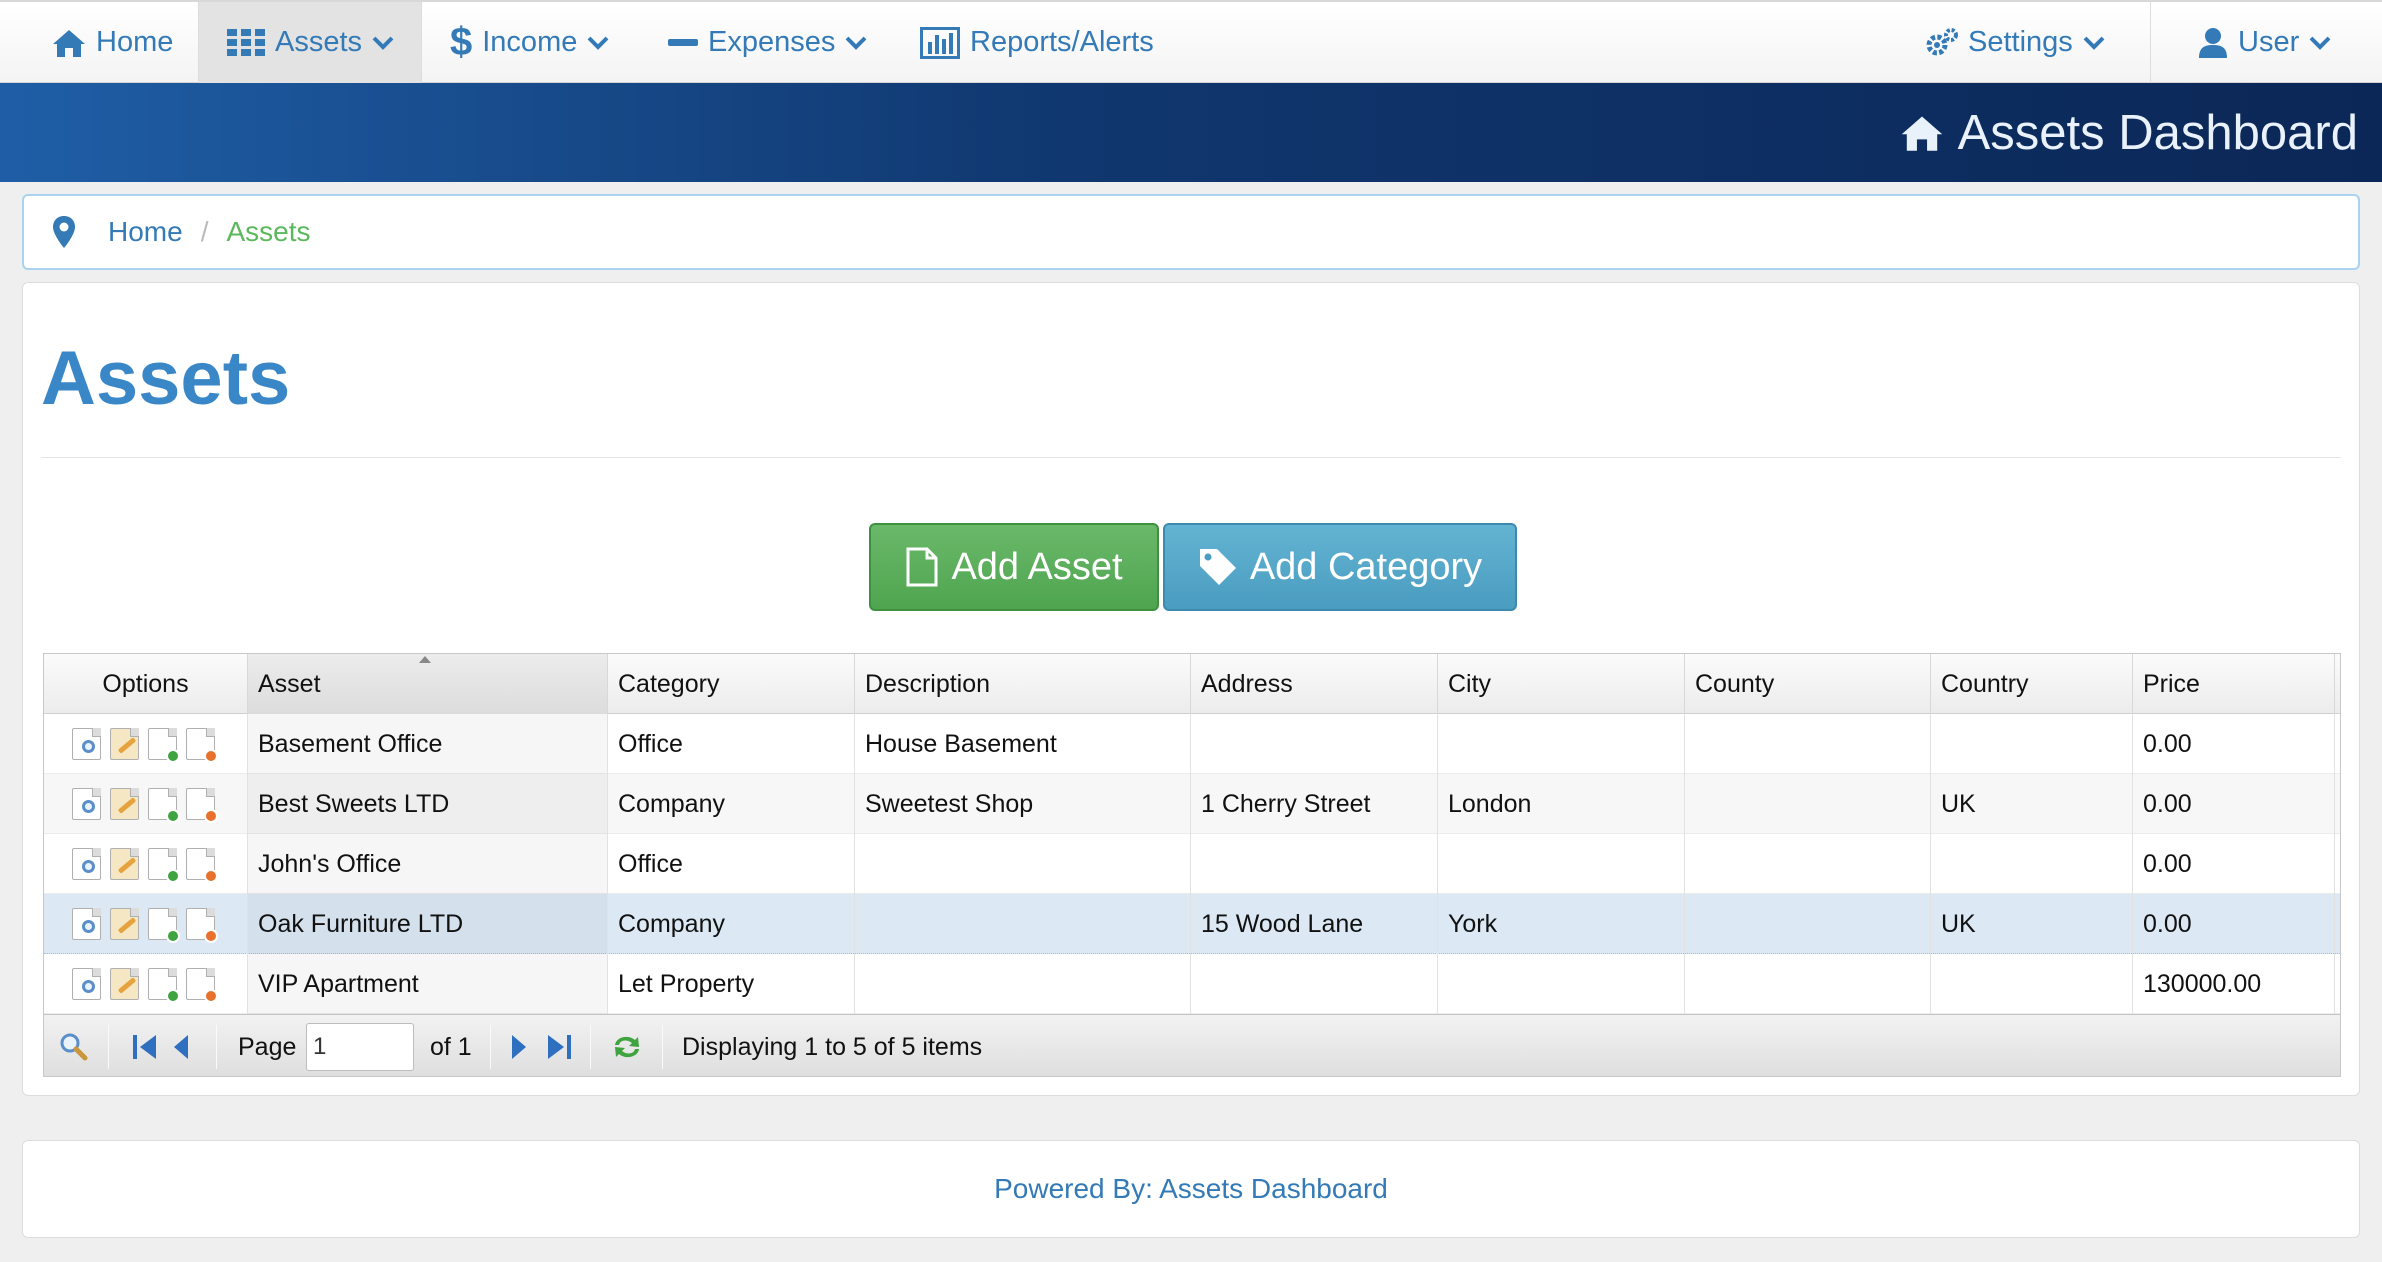 This screenshot has height=1262, width=2382. Describe the element at coordinates (428, 804) in the screenshot. I see `cell-asset: Best Sweets LTD` at that location.